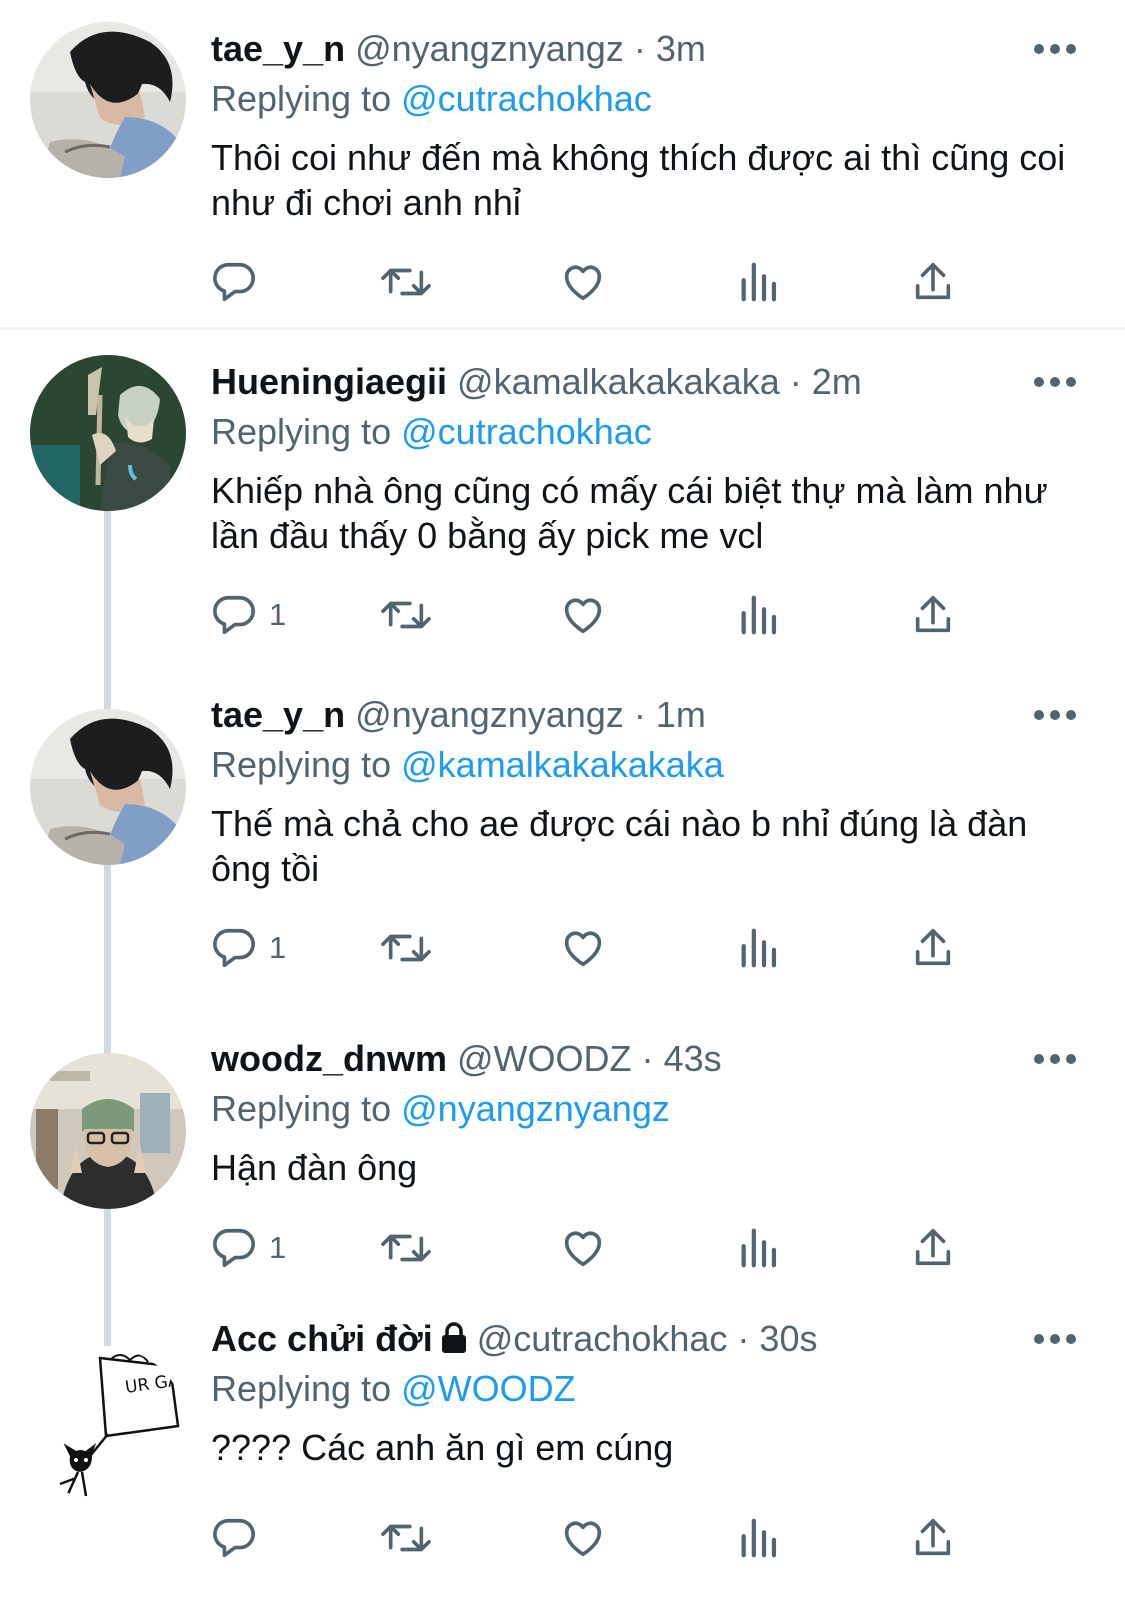 The width and height of the screenshot is (1125, 1624). Describe the element at coordinates (442, 1447) in the screenshot. I see `tweet-text: ???? Các anh ăn gì em cúng` at that location.